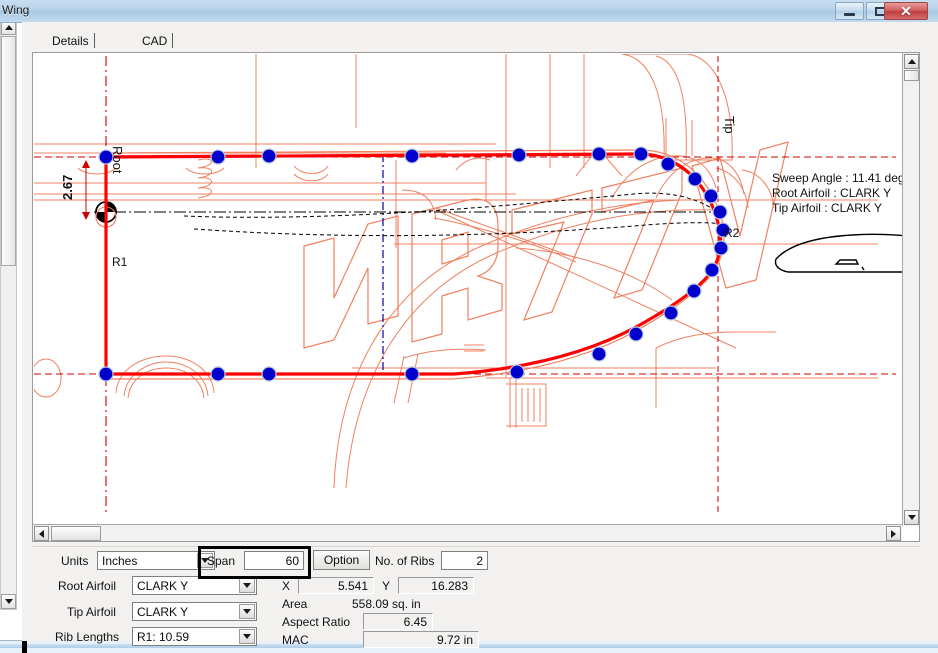 Image resolution: width=938 pixels, height=653 pixels. What do you see at coordinates (316, 622) in the screenshot?
I see `aspect-ratio-label: Aspect Ratio` at bounding box center [316, 622].